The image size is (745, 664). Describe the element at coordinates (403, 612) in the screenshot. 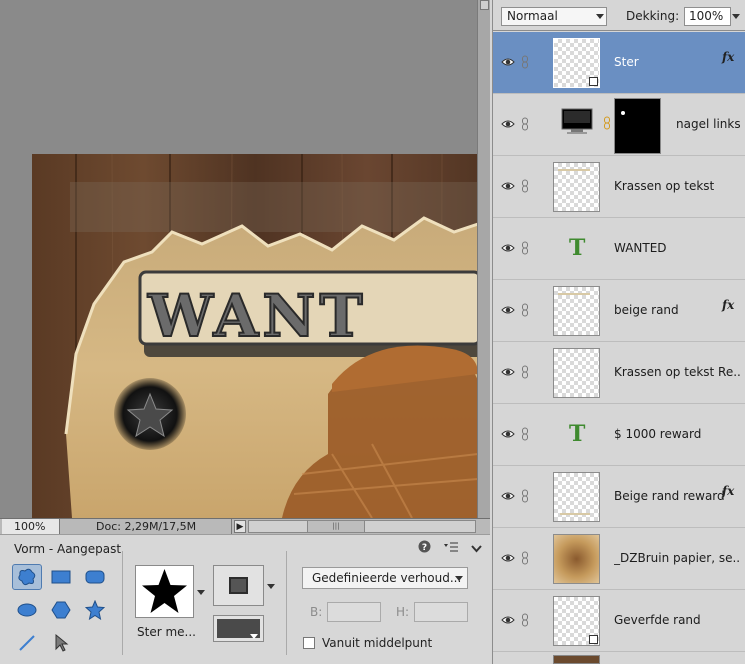

I see `height-label: H:` at that location.